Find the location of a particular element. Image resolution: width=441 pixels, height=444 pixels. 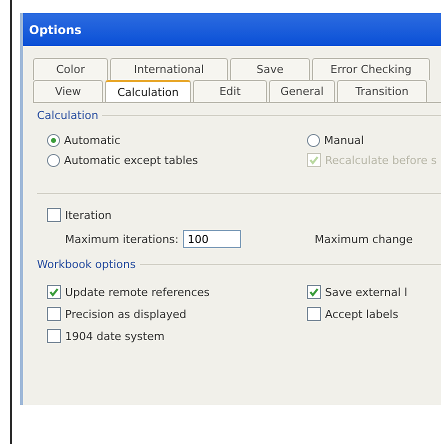

tab: Color is located at coordinates (70, 69).